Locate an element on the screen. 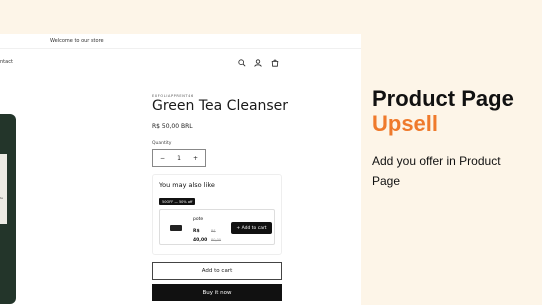  nav-link-contact: ntact is located at coordinates (6, 62).